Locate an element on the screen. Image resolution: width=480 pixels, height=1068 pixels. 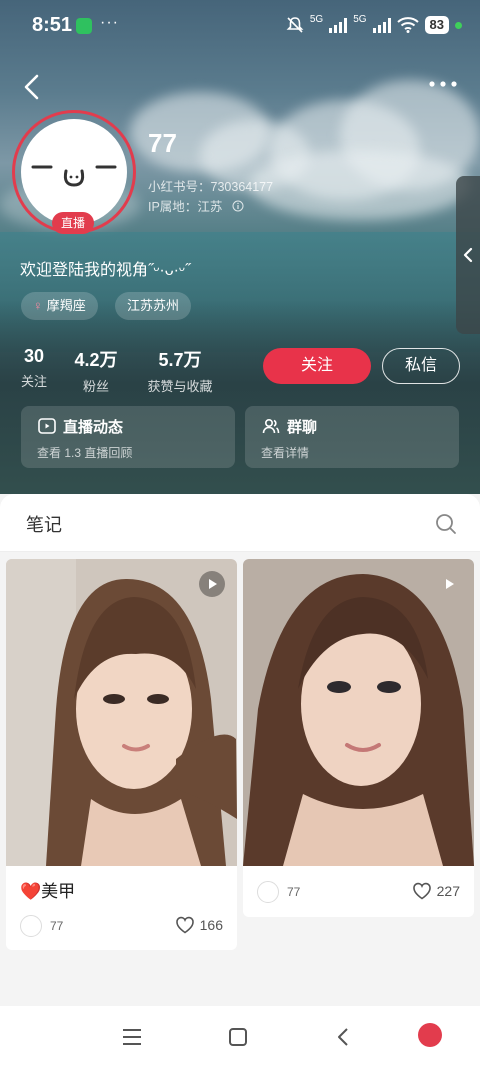
like-button: 227 is located at coordinates (436, 891).